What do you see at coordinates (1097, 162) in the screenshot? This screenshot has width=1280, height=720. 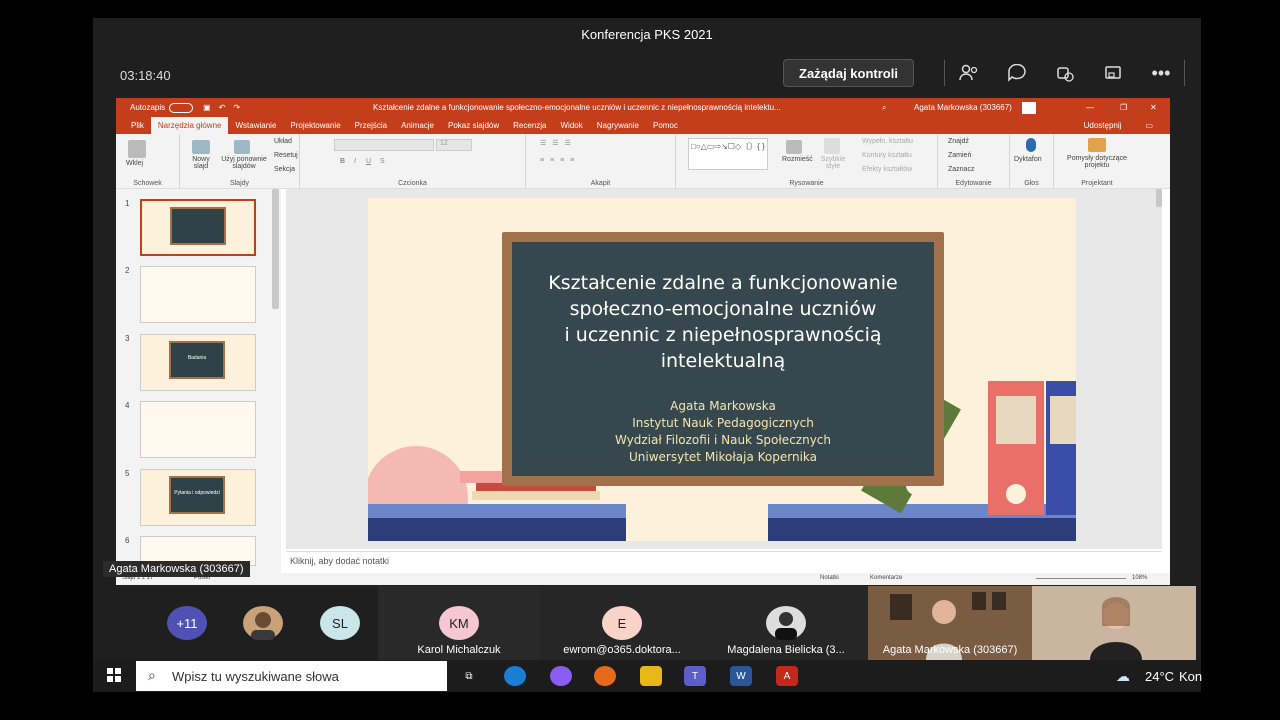 I see `design-ideas-button: Pomysły dotyczące projektu` at bounding box center [1097, 162].